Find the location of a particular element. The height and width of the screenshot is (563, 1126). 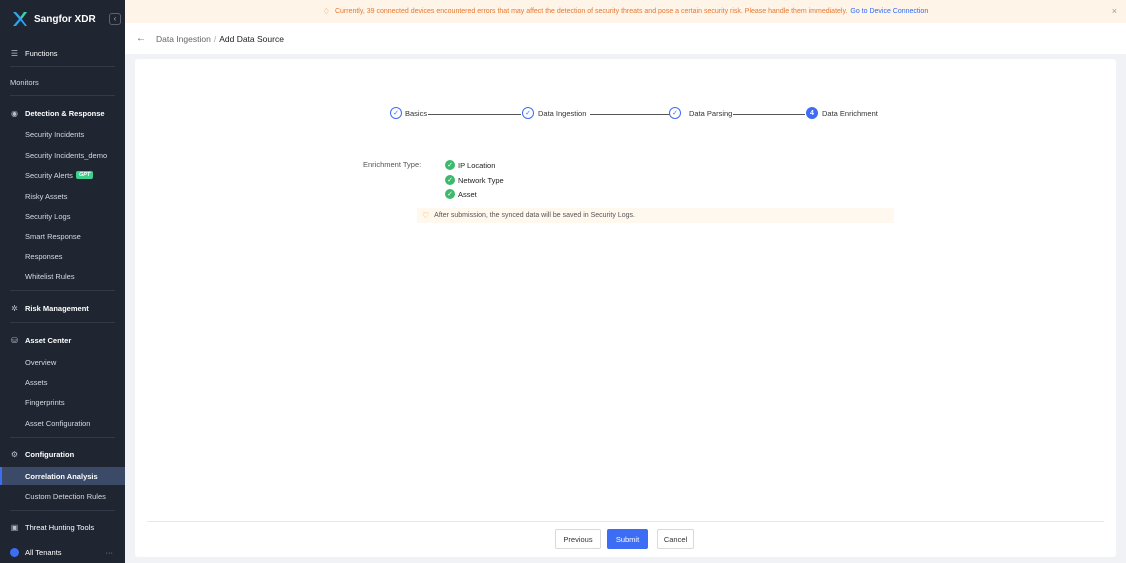

sidebar-group-label: Asset Center is located at coordinates (48, 340).